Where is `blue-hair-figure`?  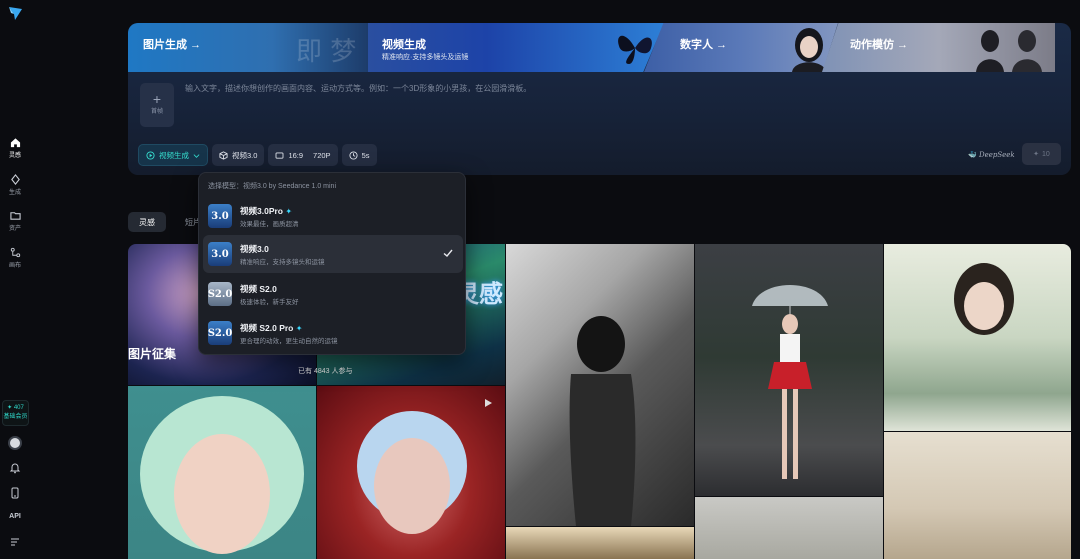
blue-hair-figure is located at coordinates (412, 472).